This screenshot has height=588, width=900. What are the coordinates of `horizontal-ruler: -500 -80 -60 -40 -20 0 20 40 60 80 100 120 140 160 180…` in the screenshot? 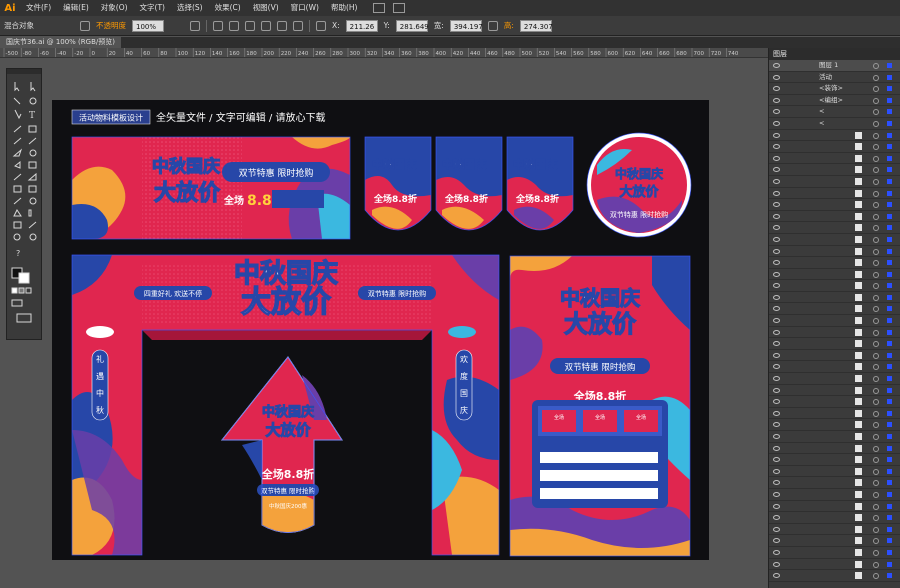 It's located at (384, 53).